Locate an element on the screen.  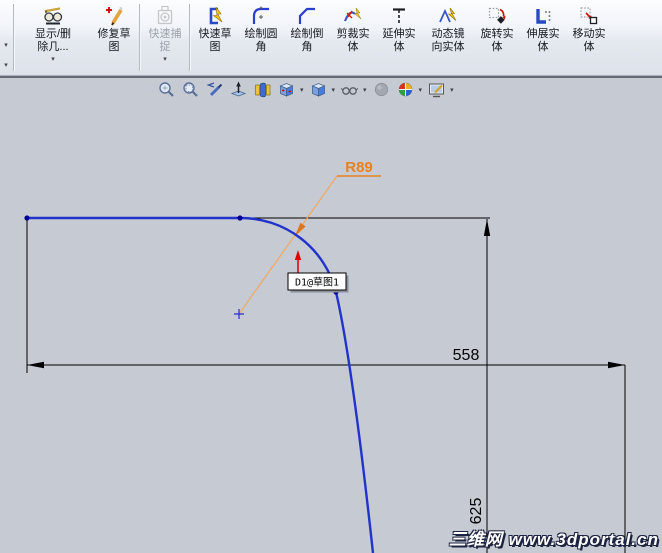
heads-up-view-toolbar: ▾ ▾ ▾ ▾ ▾ is located at coordinates (305, 89).